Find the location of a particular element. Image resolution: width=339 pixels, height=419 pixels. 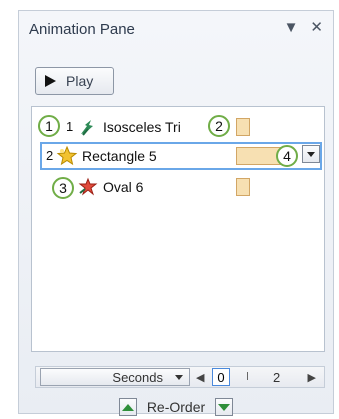

callout-2: 2 is located at coordinates (219, 126).